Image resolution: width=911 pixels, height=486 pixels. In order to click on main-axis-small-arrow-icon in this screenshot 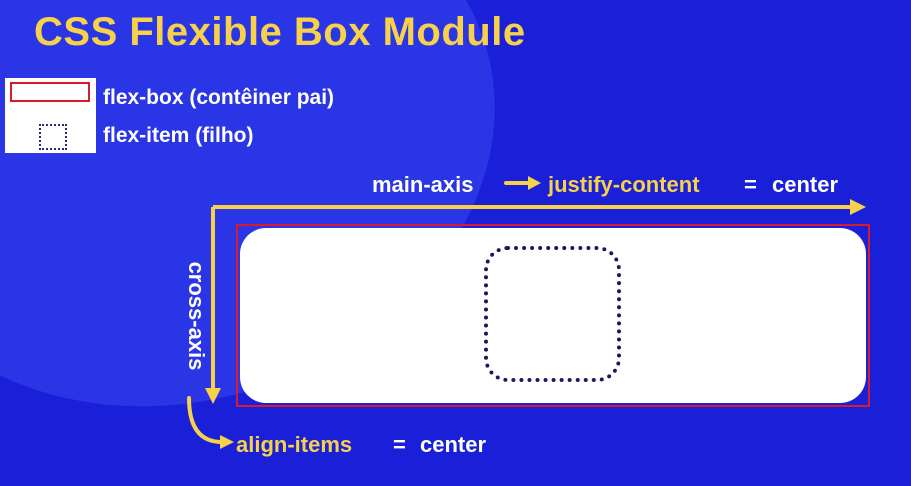, I will do `click(522, 183)`.